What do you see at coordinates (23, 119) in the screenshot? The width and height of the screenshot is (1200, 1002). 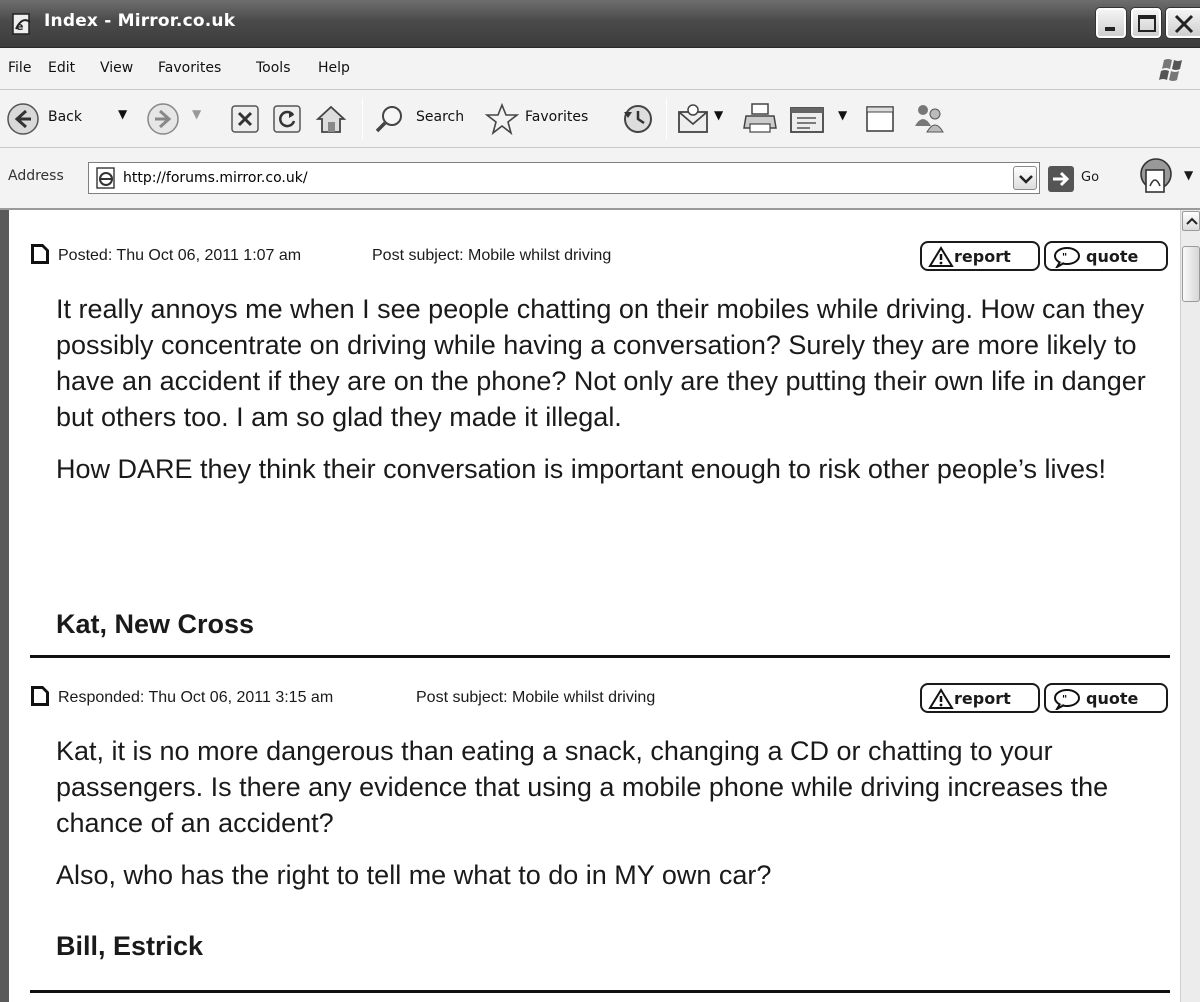 I see `back-arrow-icon` at bounding box center [23, 119].